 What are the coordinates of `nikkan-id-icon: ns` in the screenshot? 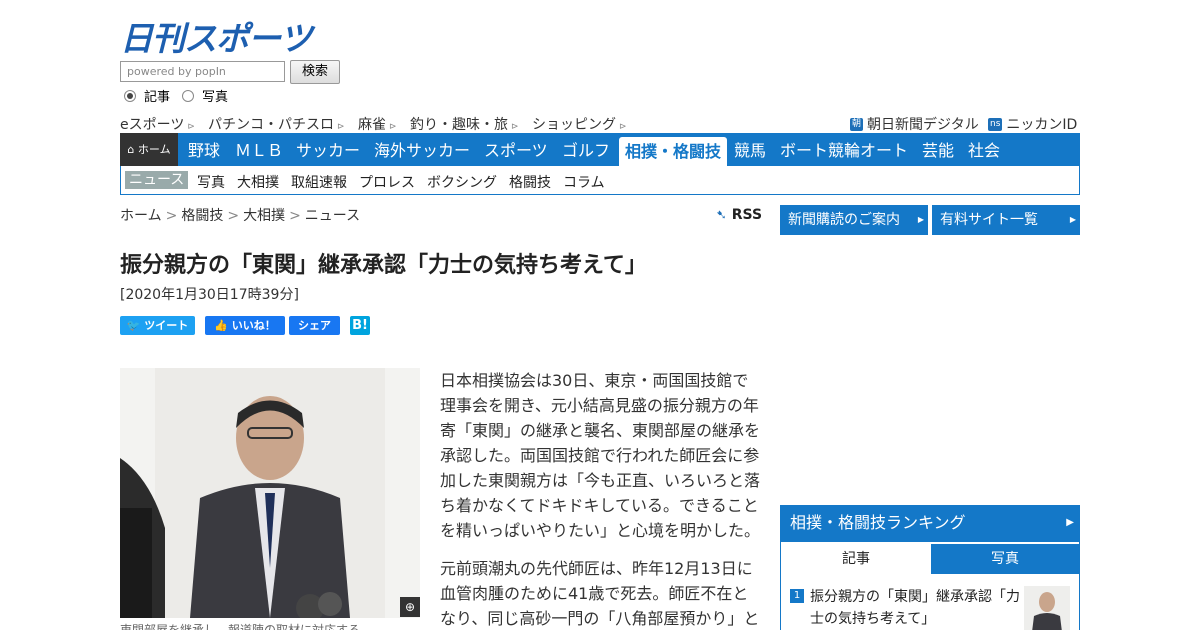 It's located at (995, 124).